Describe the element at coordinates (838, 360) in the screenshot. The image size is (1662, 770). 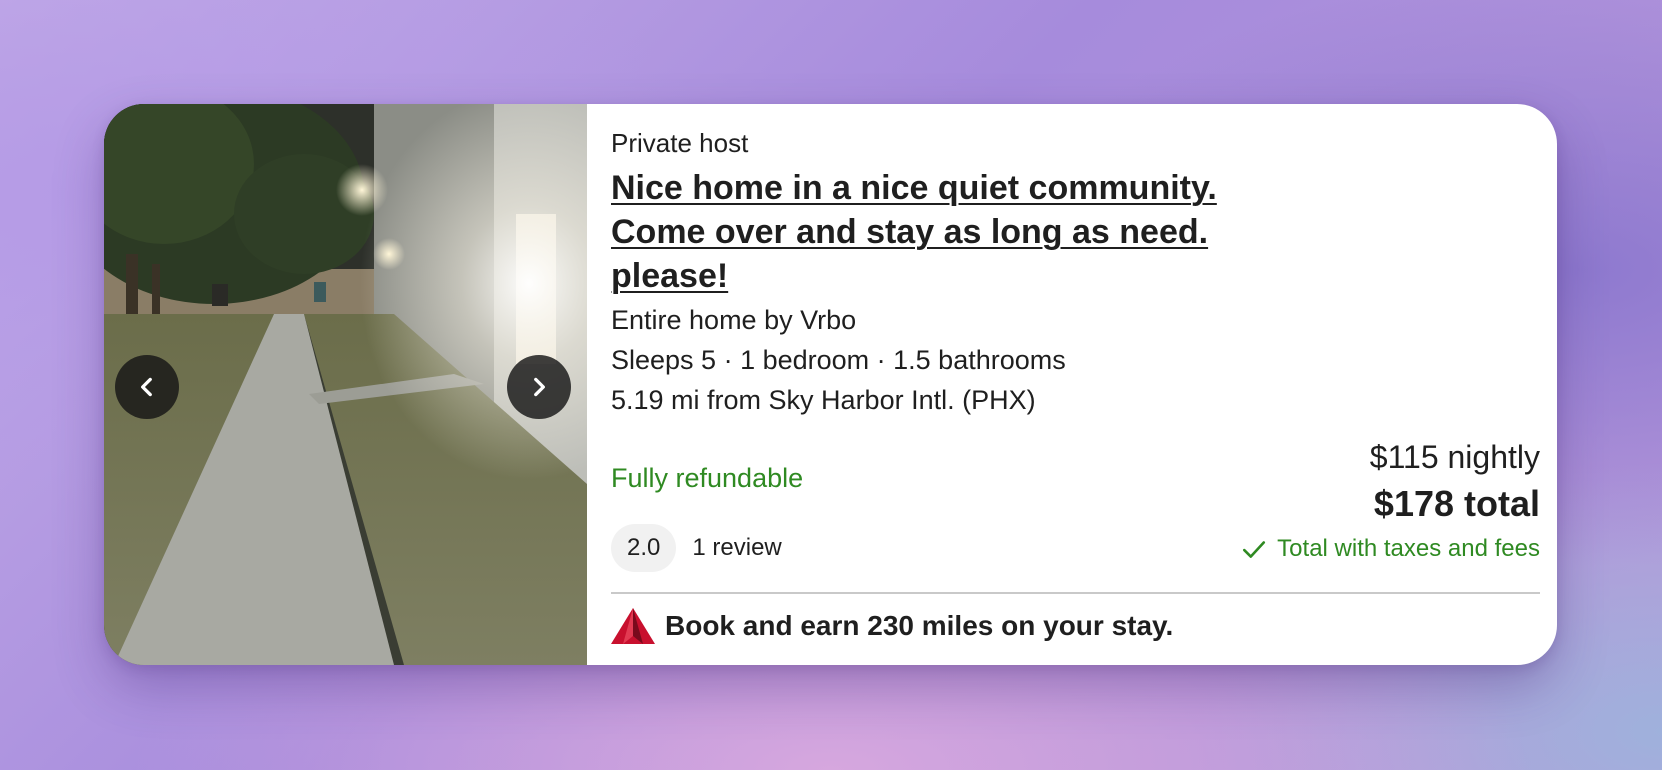
I see `property-details: Sleeps 5 · 1 bedroom · 1.5 bathrooms` at that location.